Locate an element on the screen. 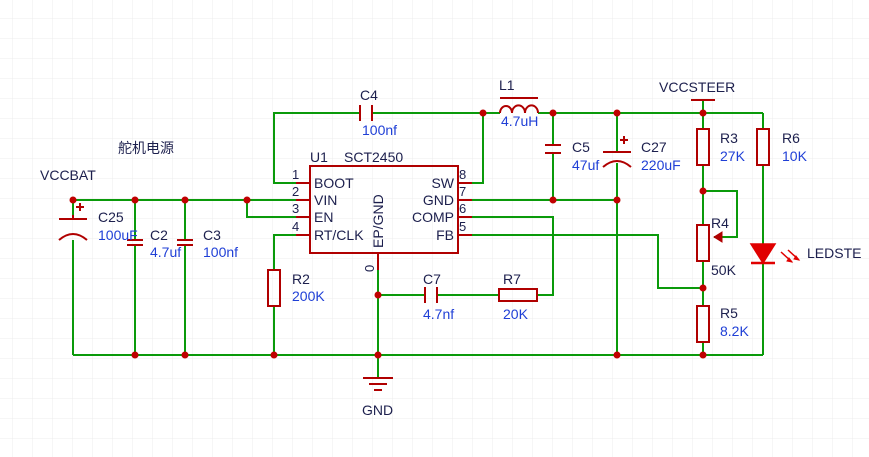 This screenshot has height=457, width=869. u1-pin2-num: 2 is located at coordinates (295, 191).